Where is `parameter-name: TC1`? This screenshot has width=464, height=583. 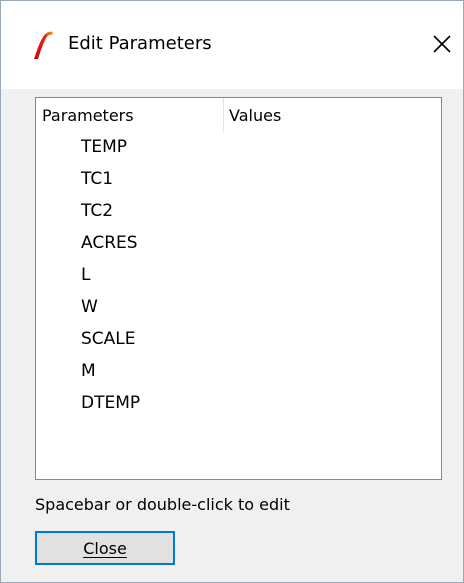 parameter-name: TC1 is located at coordinates (97, 179).